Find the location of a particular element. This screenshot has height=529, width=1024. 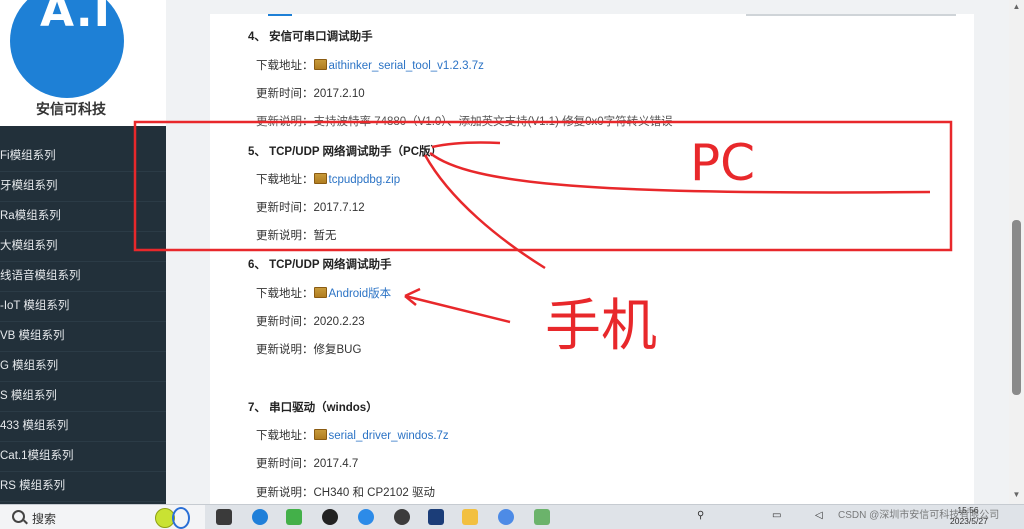

update-desc-row: 更新说明：暂无 is located at coordinates (296, 235).